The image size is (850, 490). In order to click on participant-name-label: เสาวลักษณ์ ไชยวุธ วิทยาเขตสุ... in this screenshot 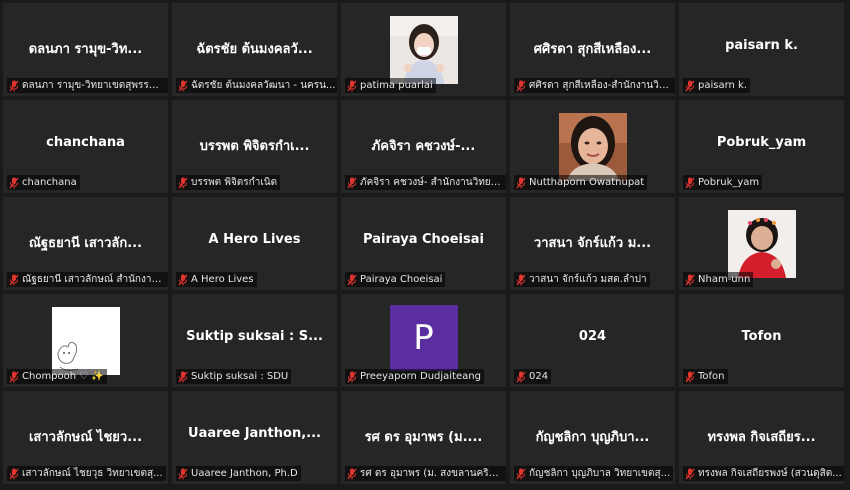, I will do `click(86, 473)`.